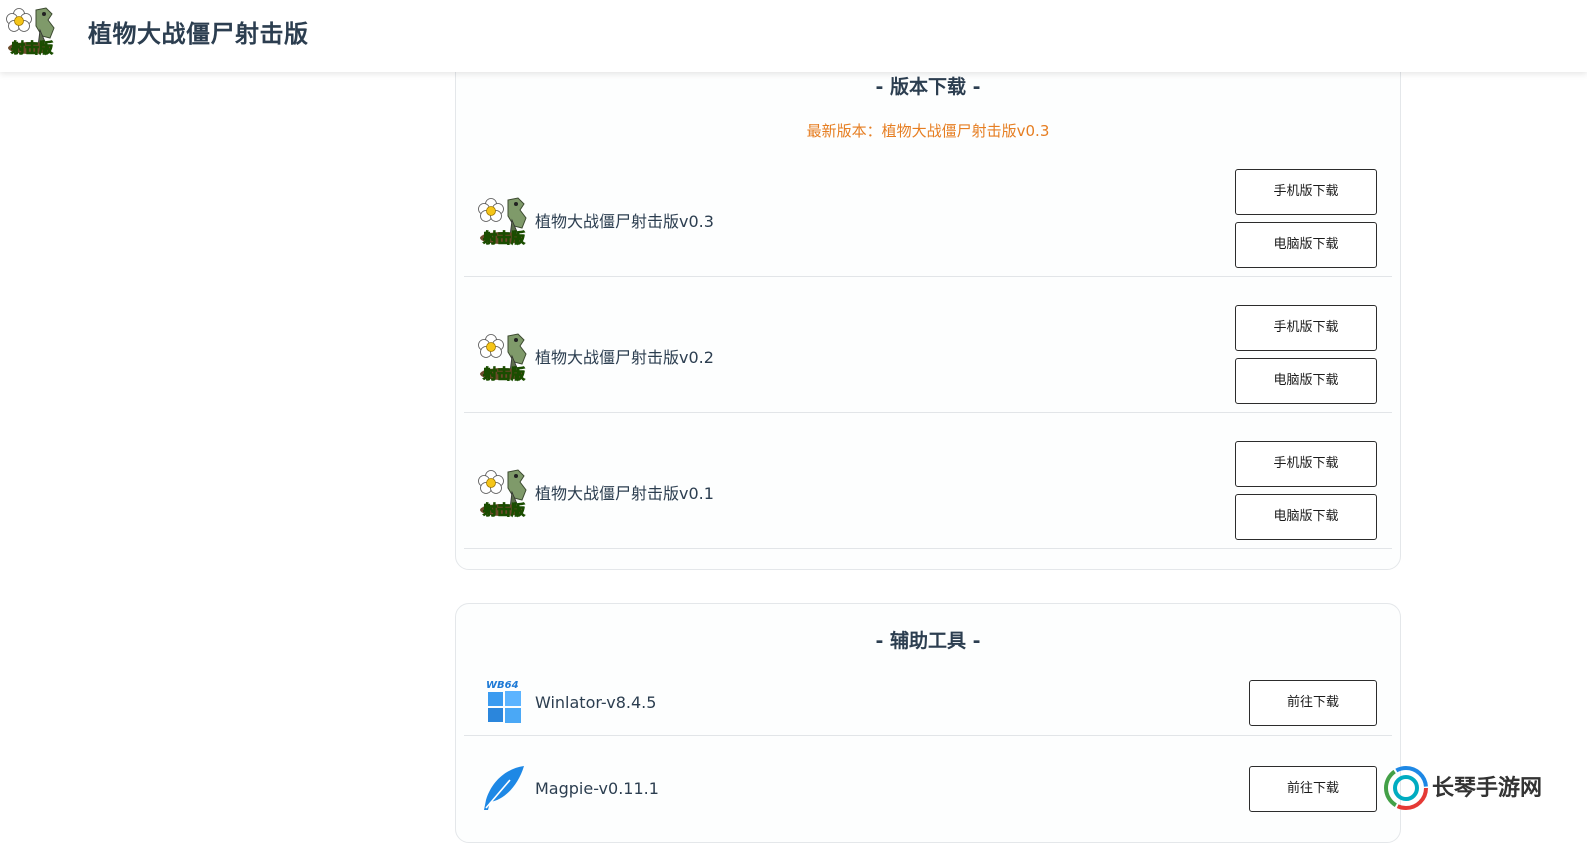 Image resolution: width=1587 pixels, height=843 pixels. What do you see at coordinates (1487, 788) in the screenshot?
I see `watermark-text: 长琴手游网` at bounding box center [1487, 788].